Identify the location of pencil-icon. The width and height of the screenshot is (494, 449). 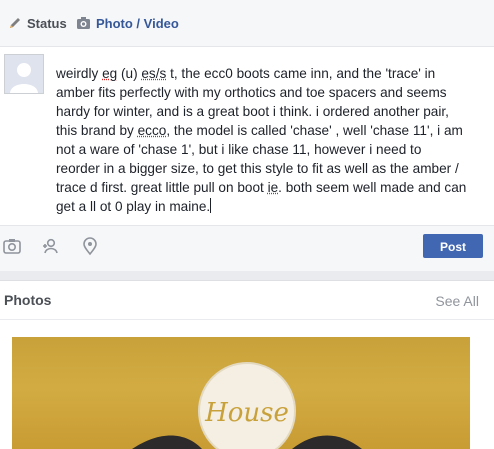
(15, 23).